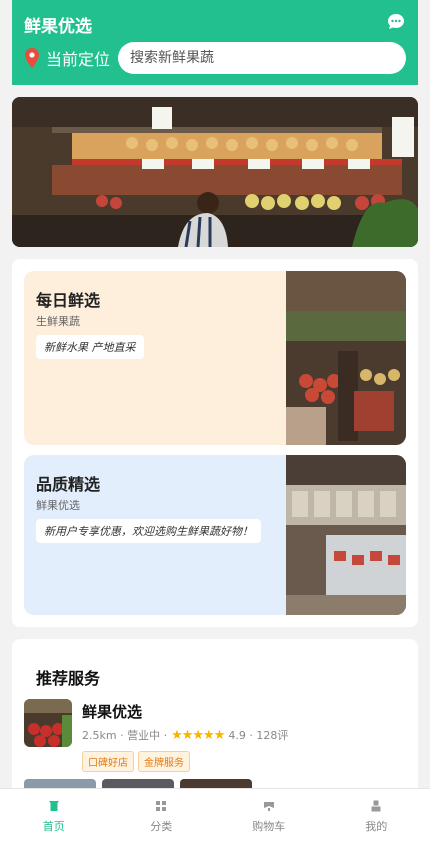 This screenshot has height=844, width=430. What do you see at coordinates (53, 826) in the screenshot?
I see `tab-label: 首页` at bounding box center [53, 826].